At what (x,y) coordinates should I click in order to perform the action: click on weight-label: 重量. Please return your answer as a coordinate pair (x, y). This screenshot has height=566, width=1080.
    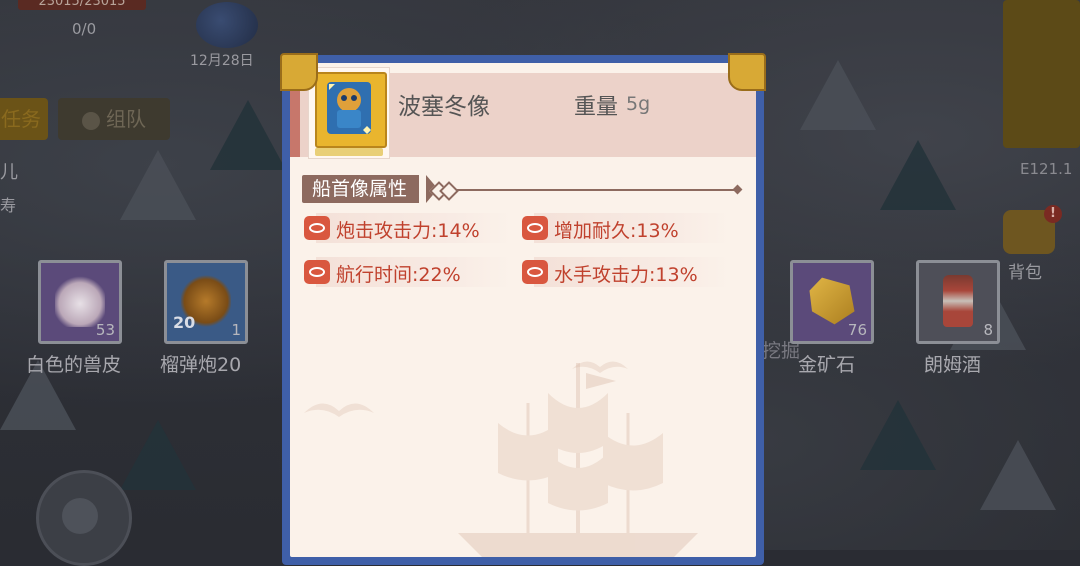
    Looking at the image, I should click on (596, 107).